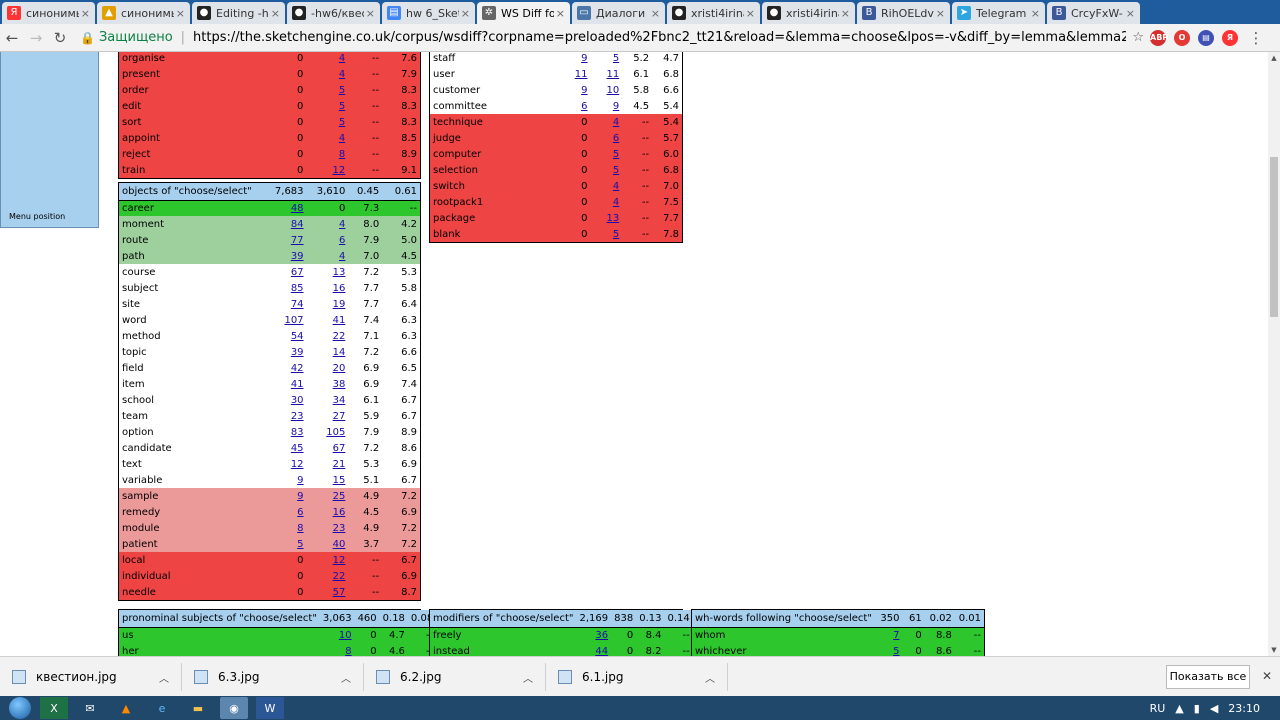 The width and height of the screenshot is (1280, 720). What do you see at coordinates (287, 368) in the screenshot?
I see `freq-a: 42` at bounding box center [287, 368].